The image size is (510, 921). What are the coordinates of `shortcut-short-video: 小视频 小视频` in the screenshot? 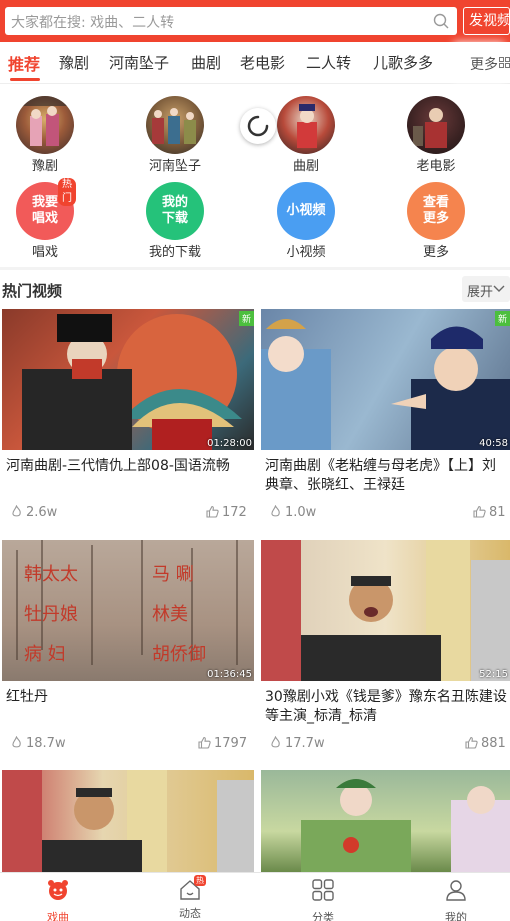 It's located at (306, 221).